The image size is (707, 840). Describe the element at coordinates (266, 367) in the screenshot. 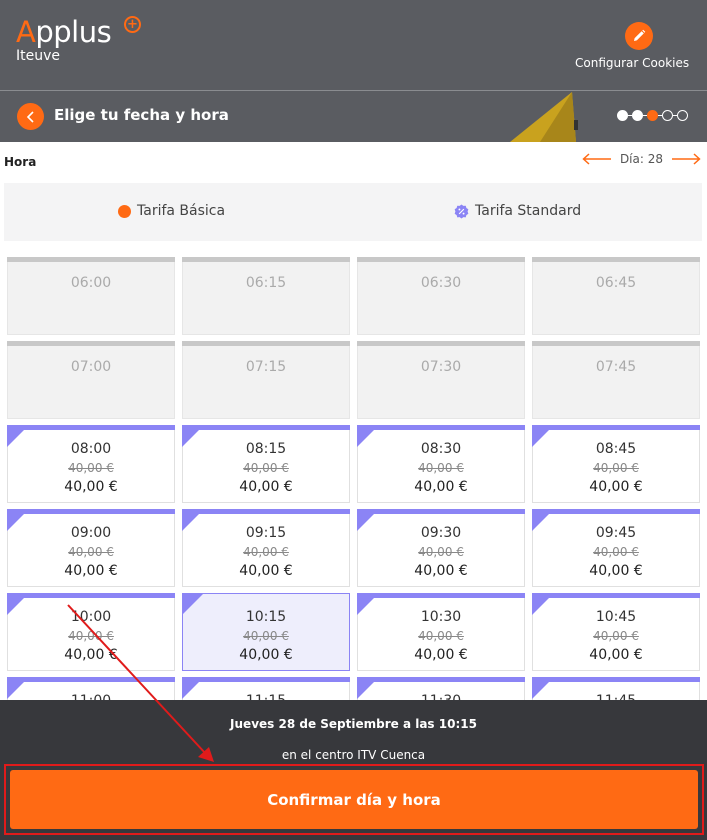

I see `slot-time: 07:15` at that location.